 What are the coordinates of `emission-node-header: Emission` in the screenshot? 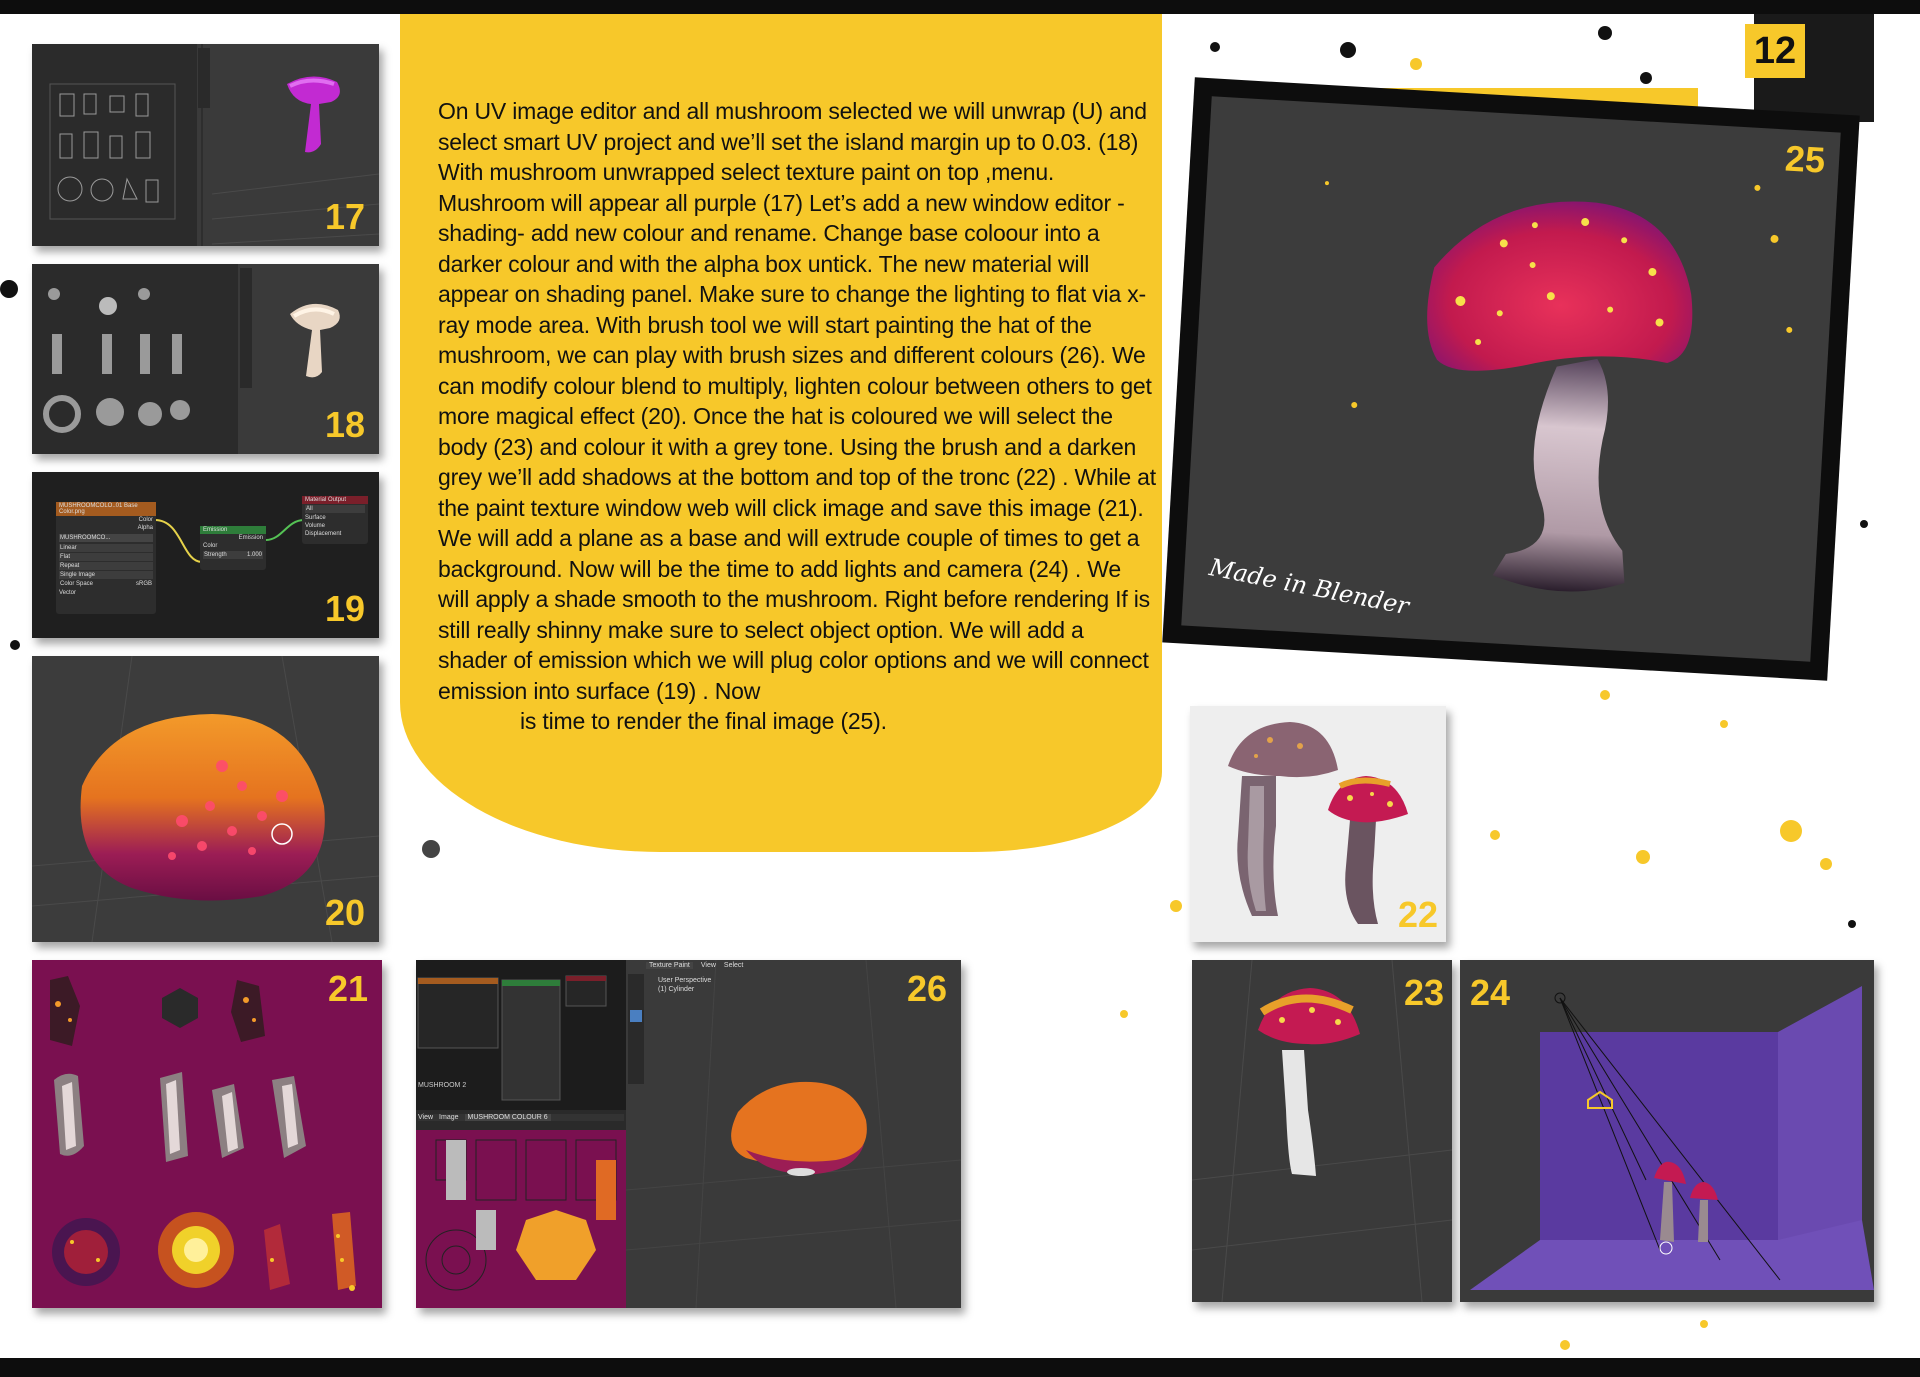 It's located at (233, 530).